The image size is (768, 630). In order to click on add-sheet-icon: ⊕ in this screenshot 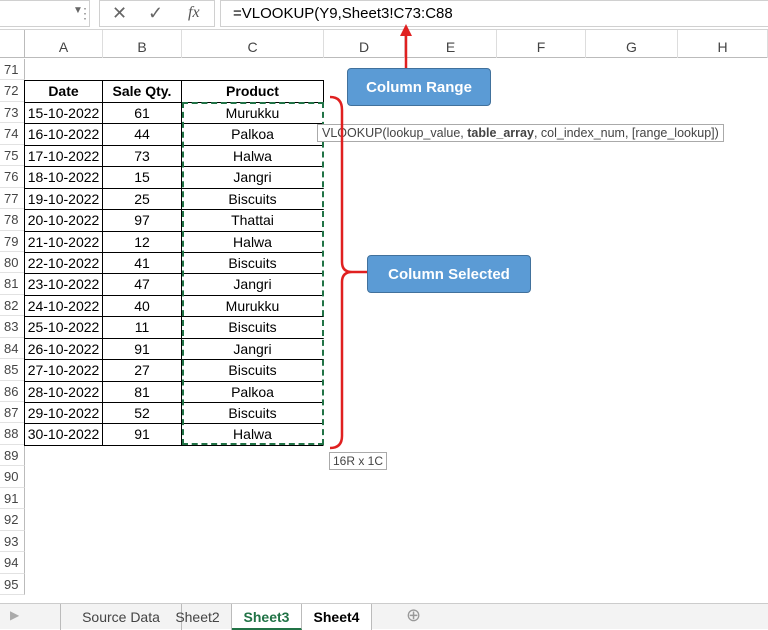, I will do `click(413, 615)`.